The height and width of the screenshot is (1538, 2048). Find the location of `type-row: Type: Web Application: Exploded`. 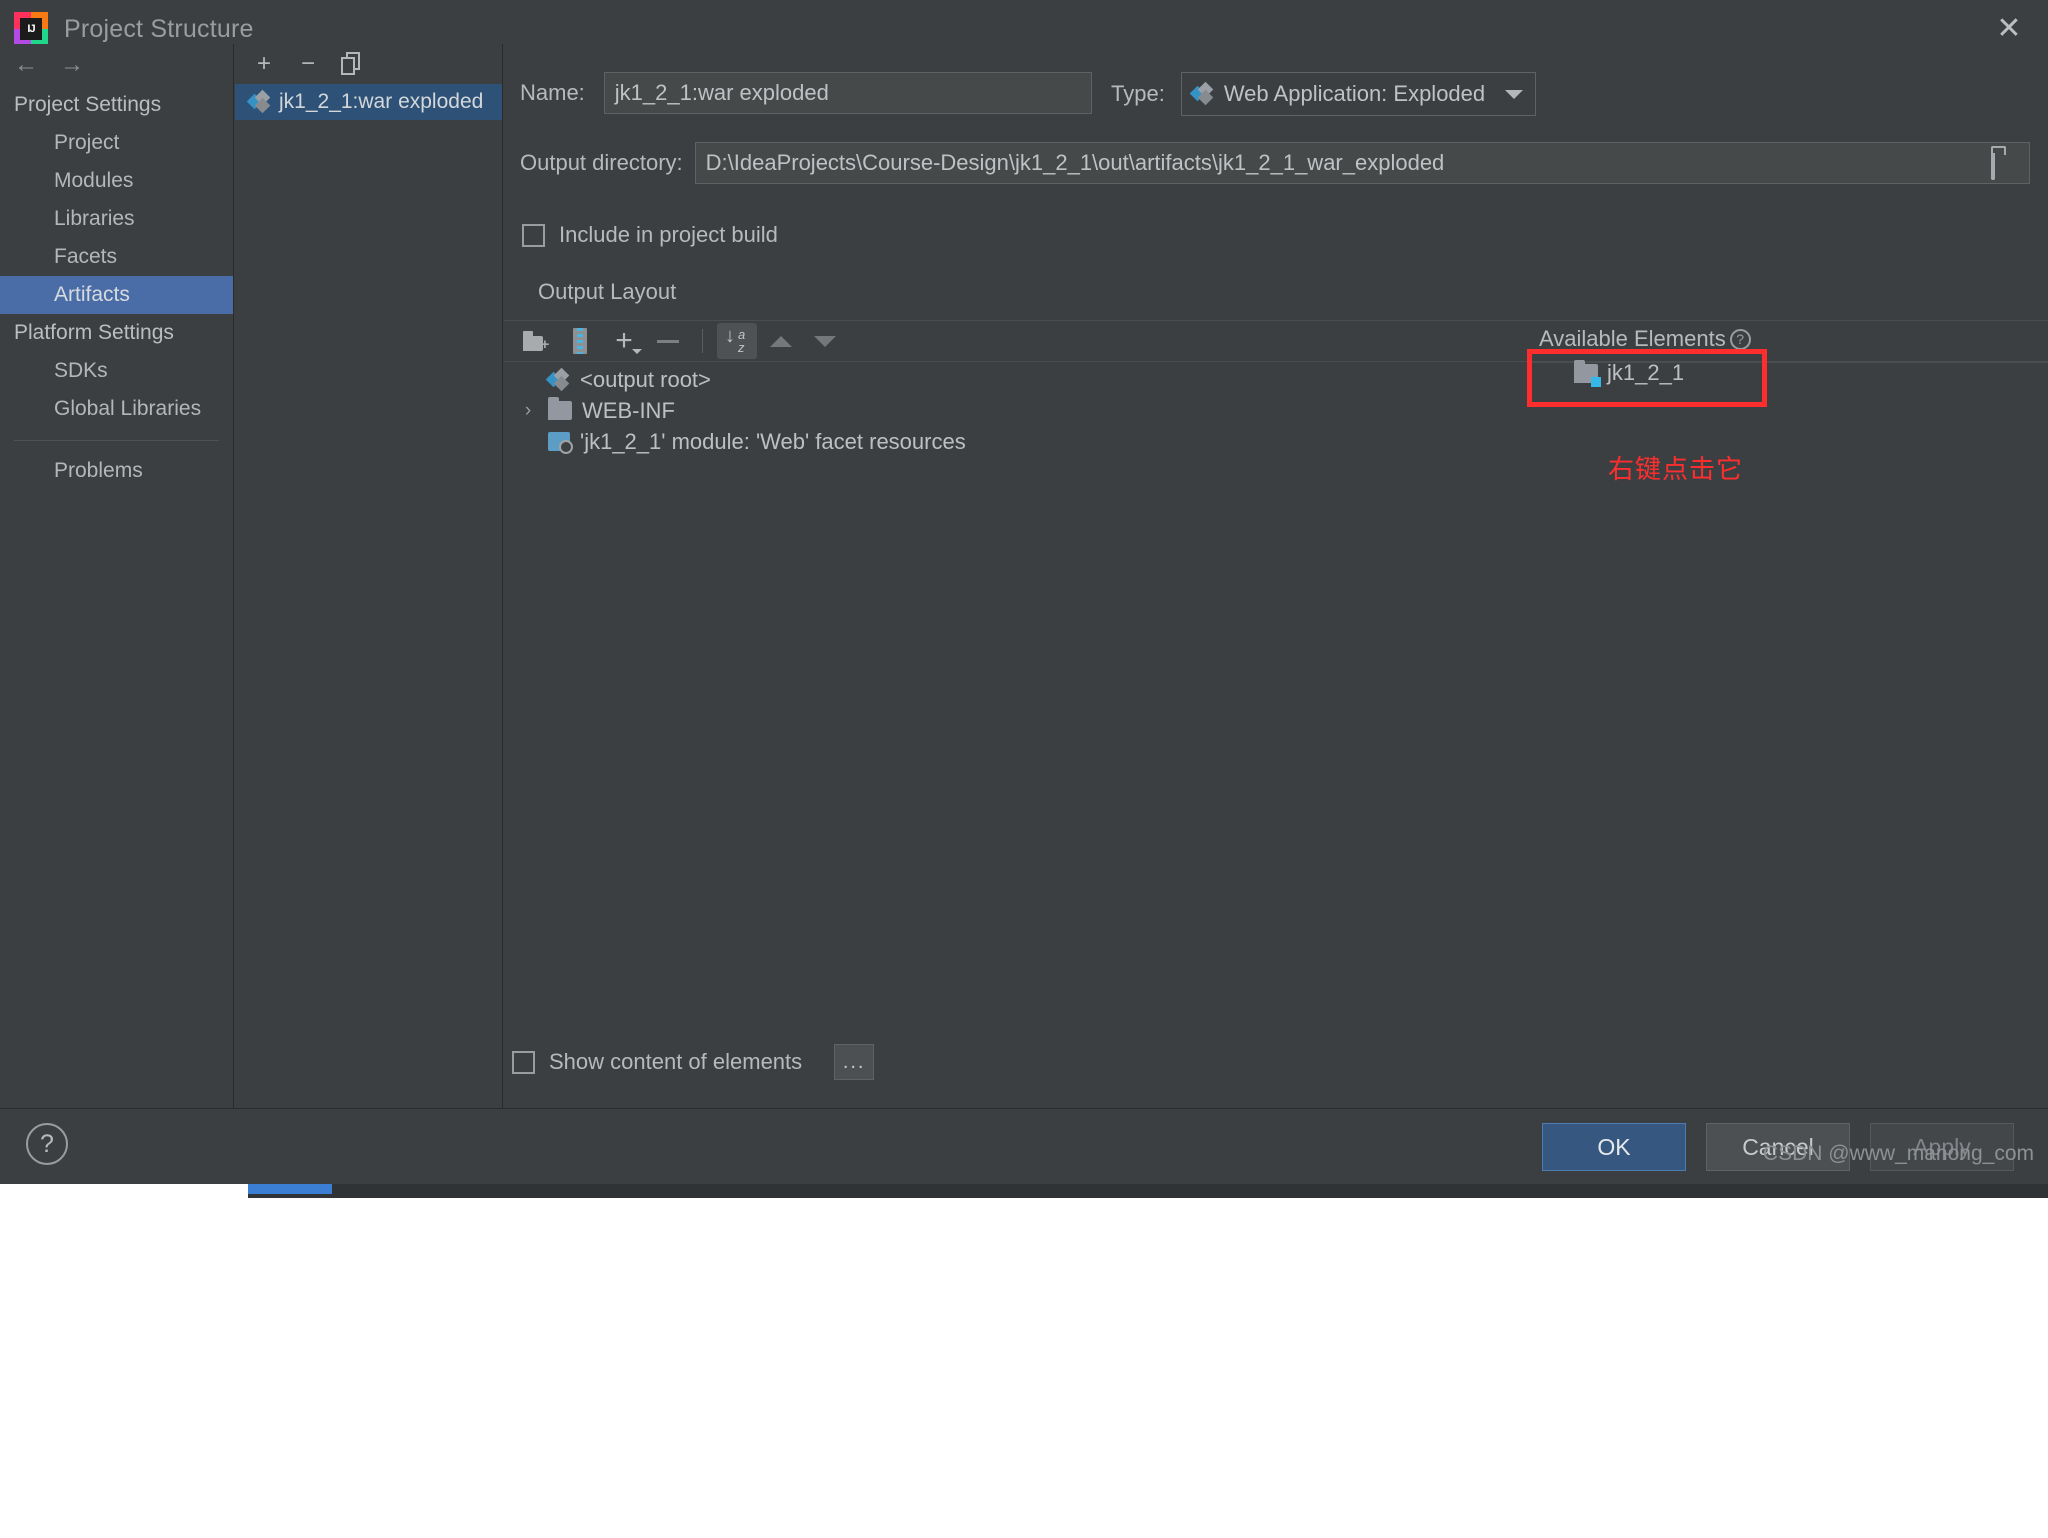

type-row: Type: Web Application: Exploded is located at coordinates (1323, 94).